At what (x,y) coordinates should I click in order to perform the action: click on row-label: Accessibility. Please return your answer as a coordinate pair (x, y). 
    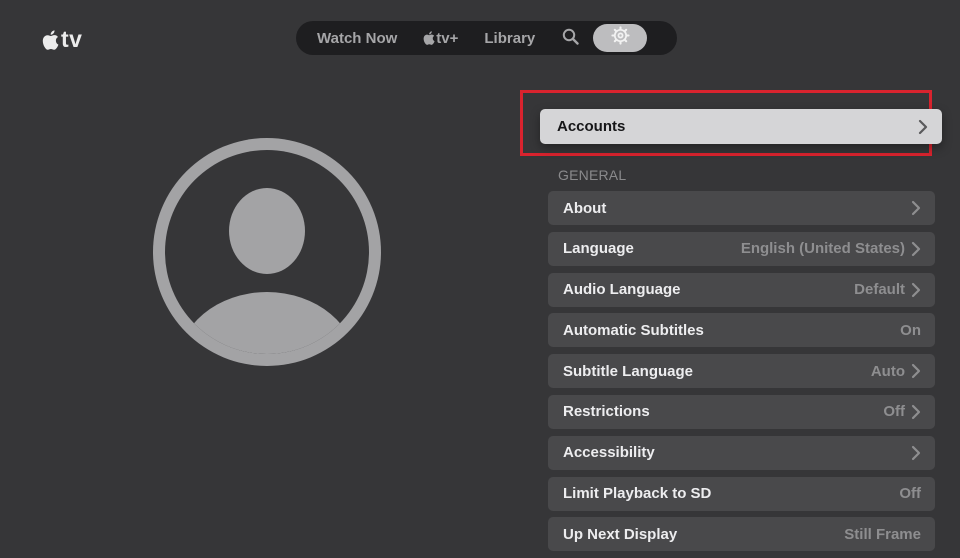
    Looking at the image, I should click on (609, 453).